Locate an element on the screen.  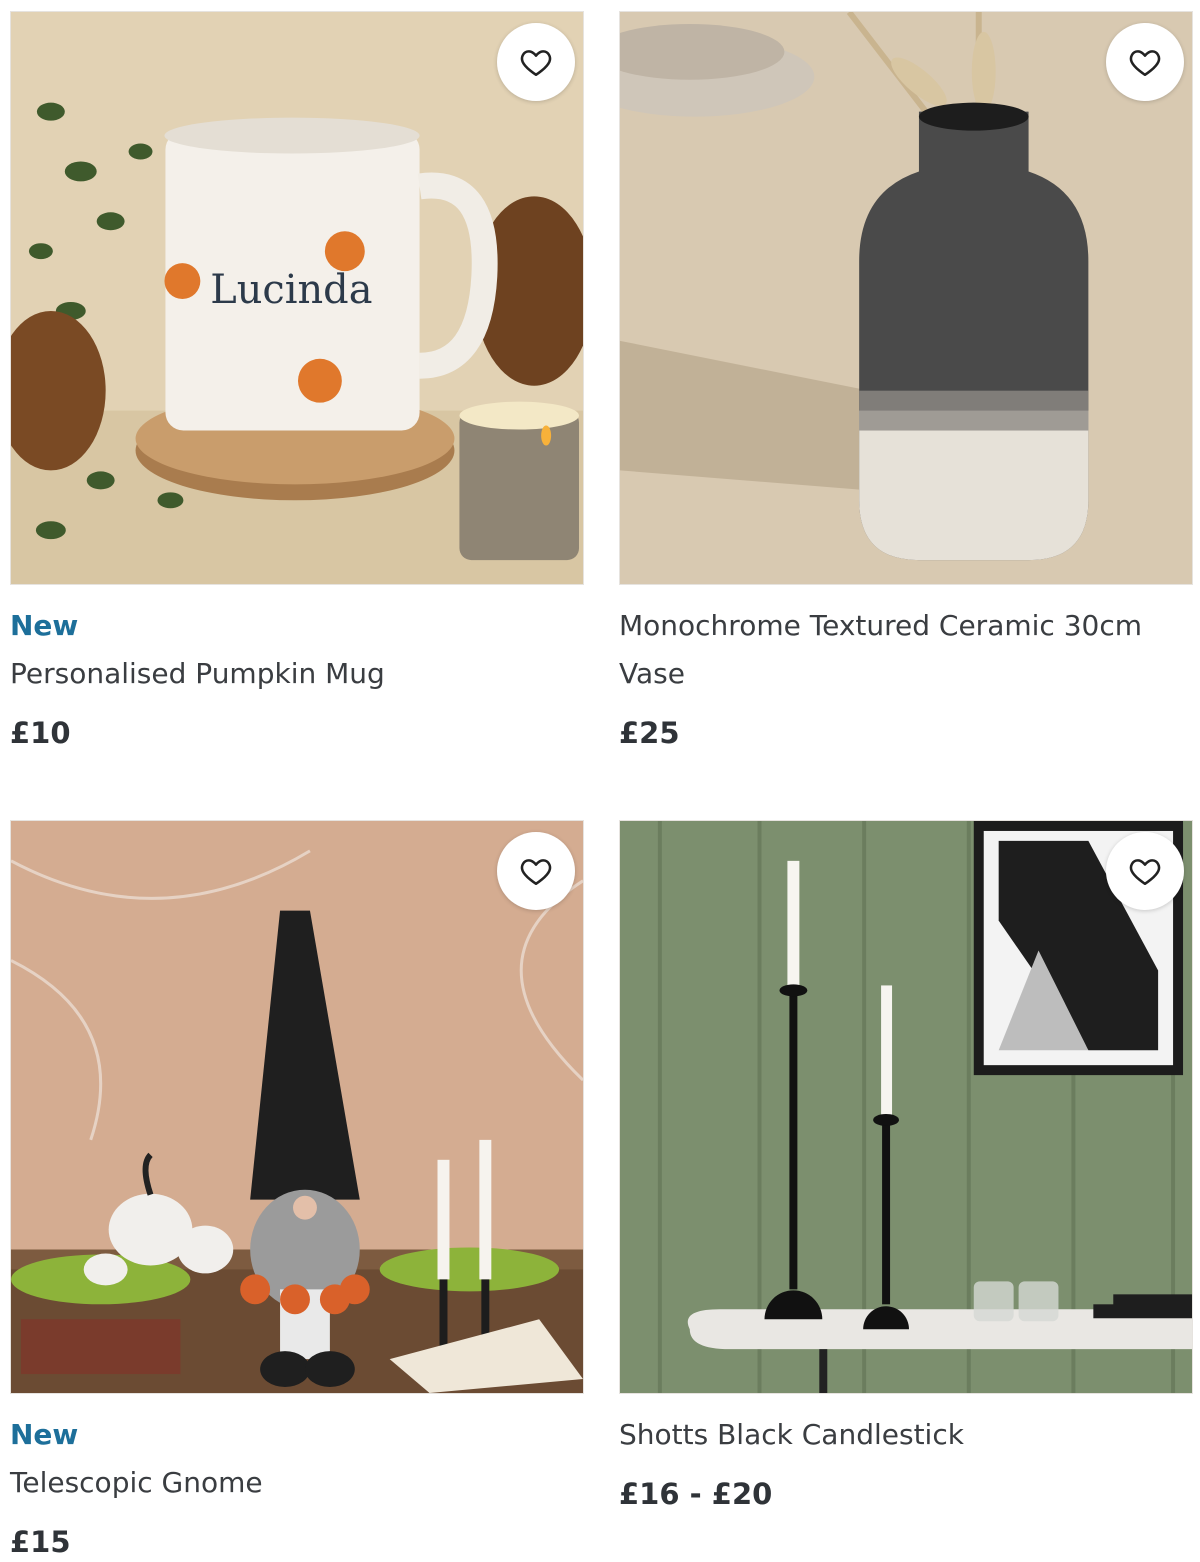
product-price: £10 is located at coordinates (40, 733).